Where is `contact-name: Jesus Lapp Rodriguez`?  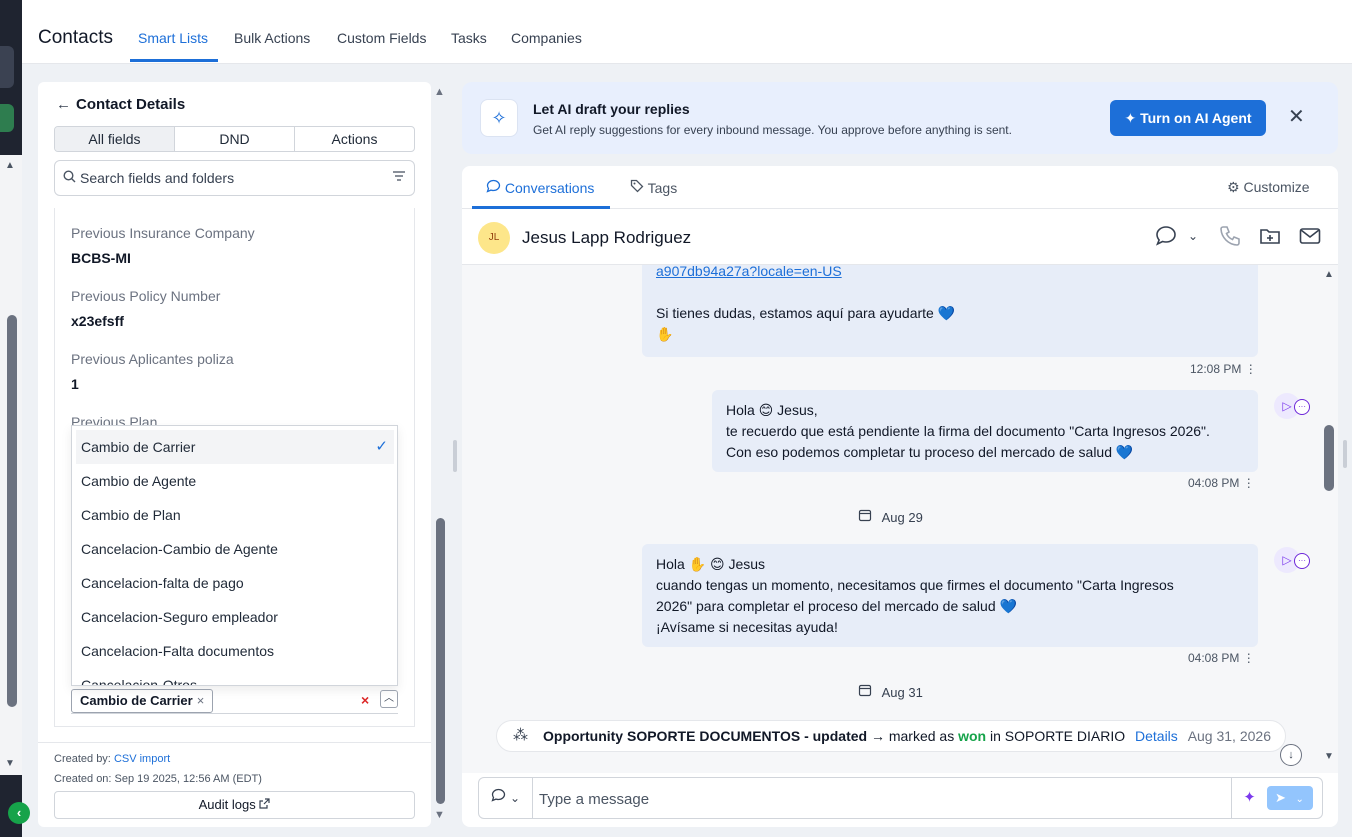
contact-name: Jesus Lapp Rodriguez is located at coordinates (606, 238).